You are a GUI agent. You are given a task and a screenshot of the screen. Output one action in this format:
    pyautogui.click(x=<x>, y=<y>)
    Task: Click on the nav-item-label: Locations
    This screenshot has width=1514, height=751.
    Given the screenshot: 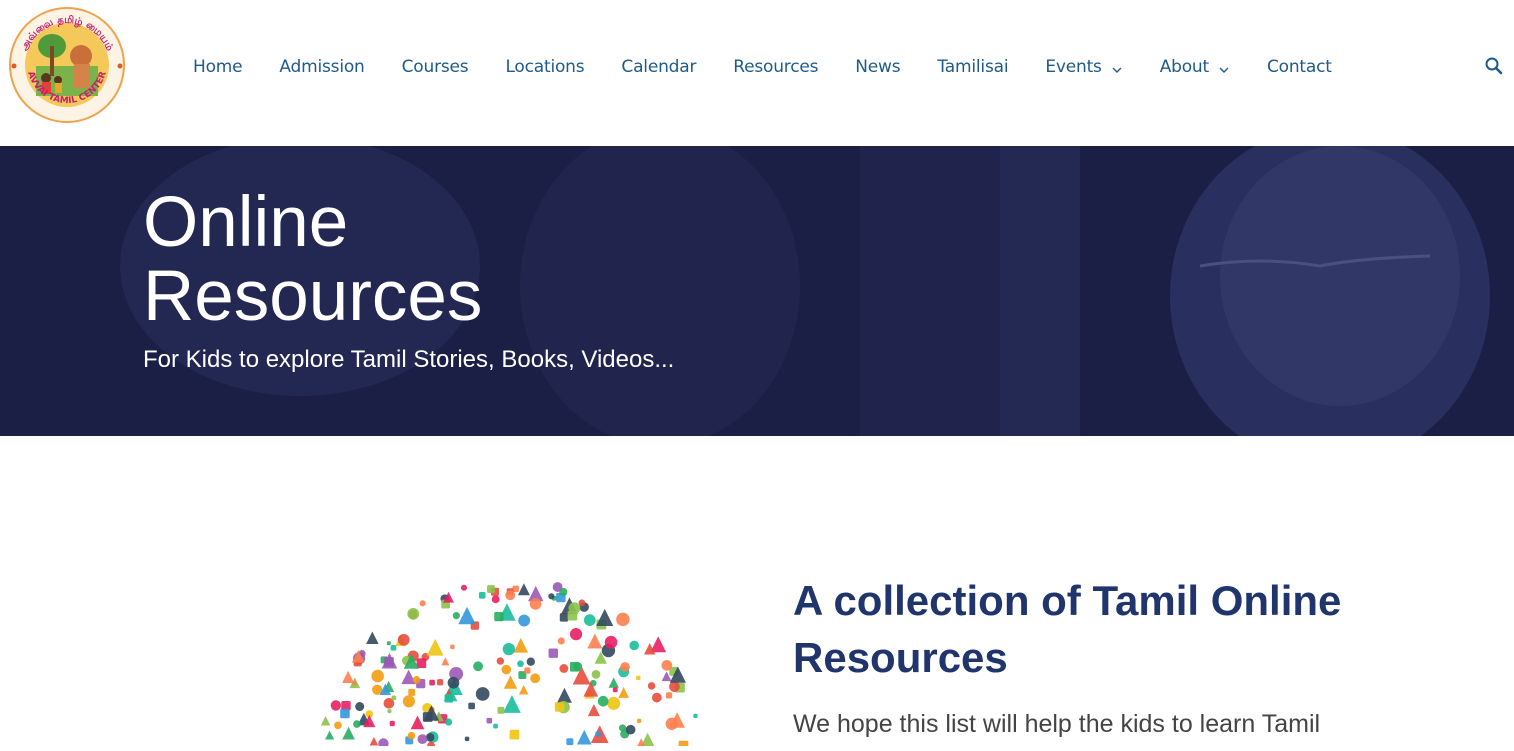 What is the action you would take?
    pyautogui.click(x=545, y=67)
    